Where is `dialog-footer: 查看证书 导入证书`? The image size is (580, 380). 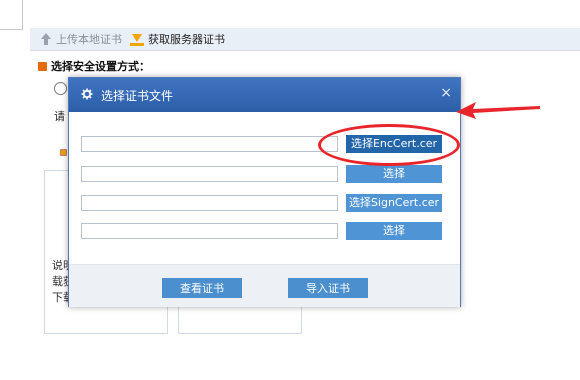
dialog-footer: 查看证书 导入证书 is located at coordinates (264, 285).